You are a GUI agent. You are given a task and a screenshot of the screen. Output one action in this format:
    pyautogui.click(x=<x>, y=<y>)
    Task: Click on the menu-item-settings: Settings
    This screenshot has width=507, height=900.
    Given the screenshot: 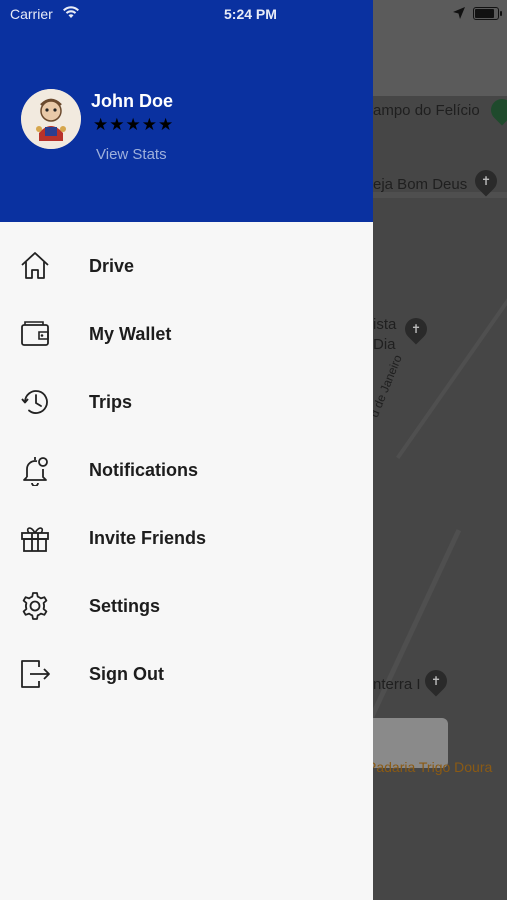 What is the action you would take?
    pyautogui.click(x=186, y=606)
    